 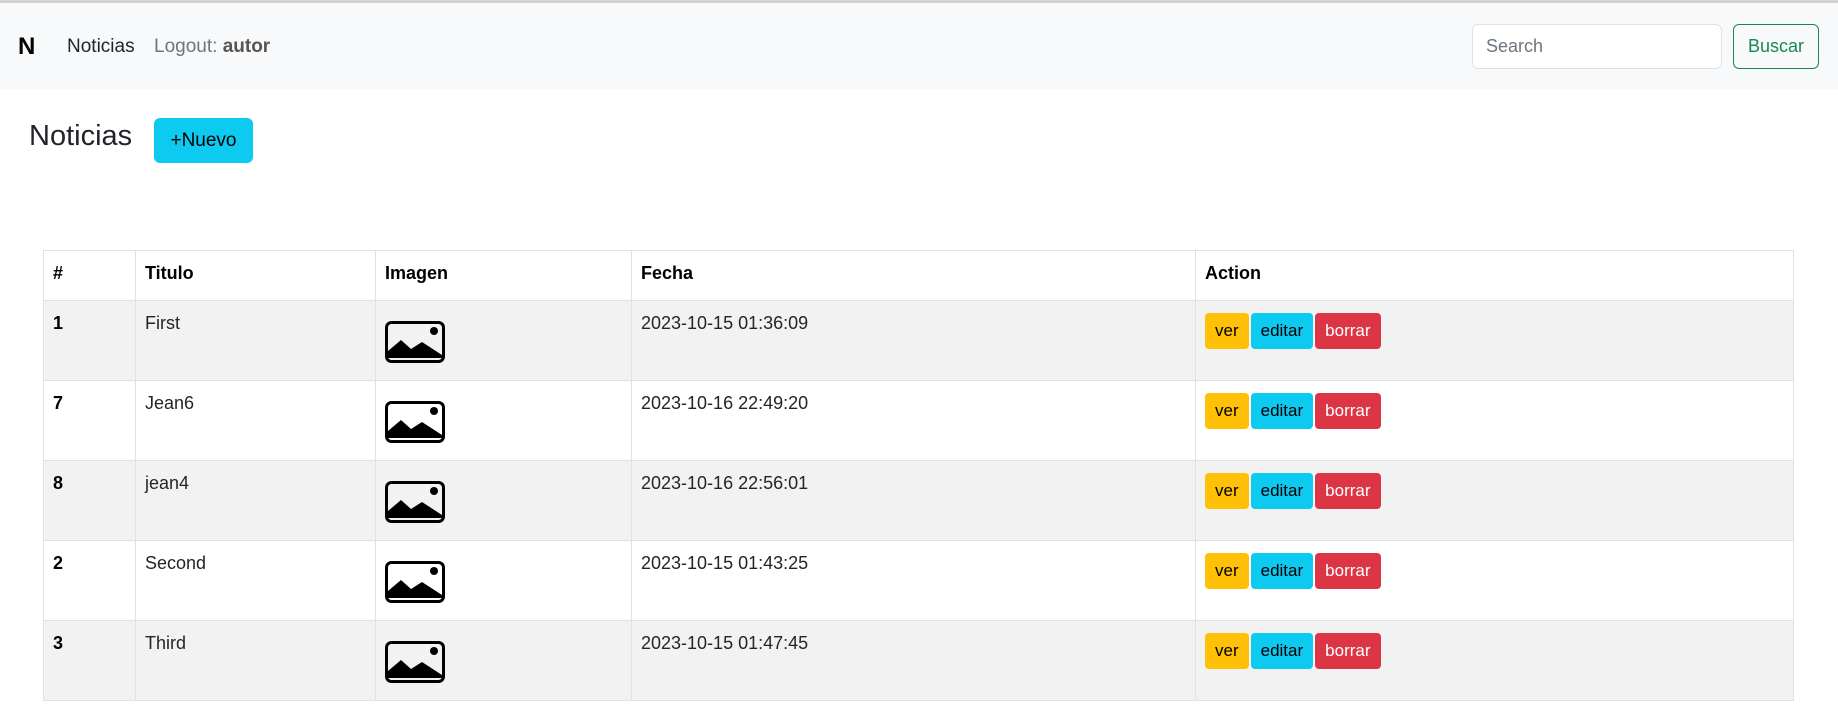 I want to click on cell-titulo: Second, so click(x=255, y=580).